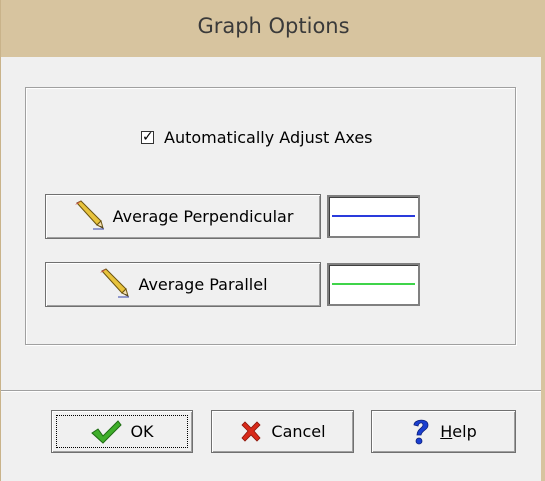 Image resolution: width=545 pixels, height=481 pixels. I want to click on average-perpendicular-label: Average Perpendicular, so click(203, 216).